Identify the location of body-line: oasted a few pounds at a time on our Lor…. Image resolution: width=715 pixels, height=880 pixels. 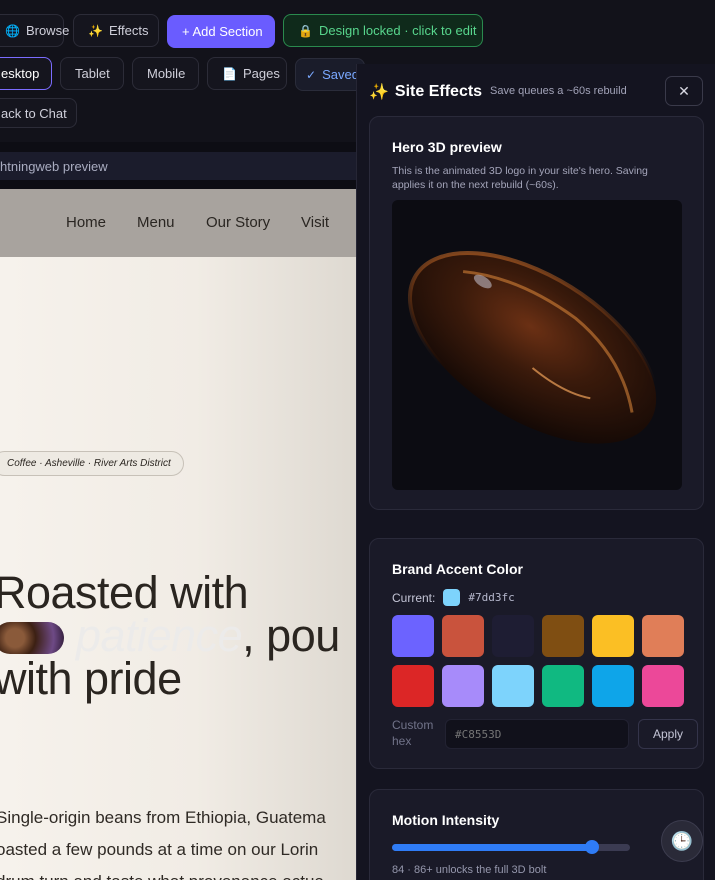
(159, 849).